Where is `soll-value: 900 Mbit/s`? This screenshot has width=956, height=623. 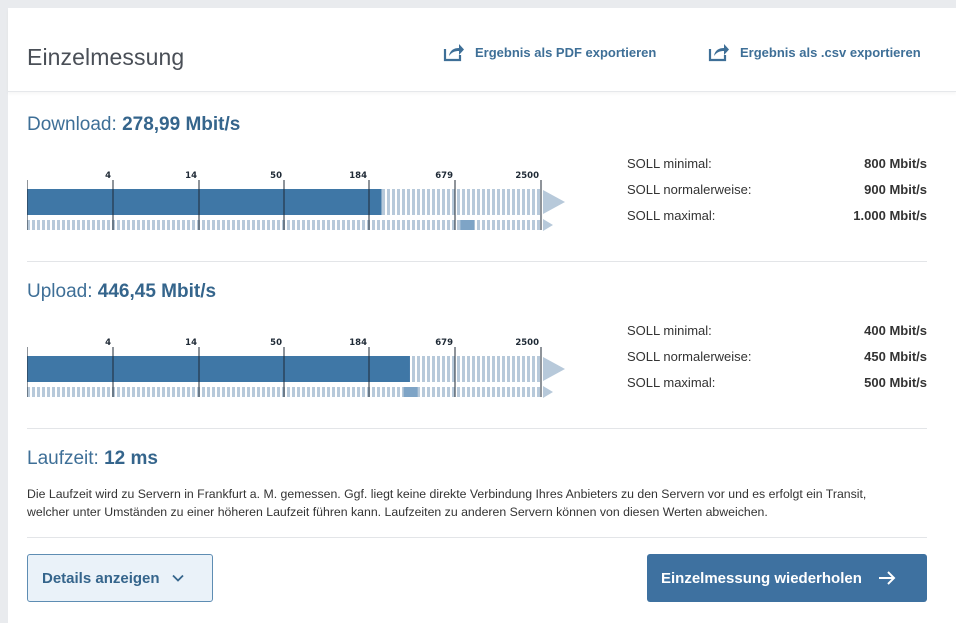
soll-value: 900 Mbit/s is located at coordinates (895, 189).